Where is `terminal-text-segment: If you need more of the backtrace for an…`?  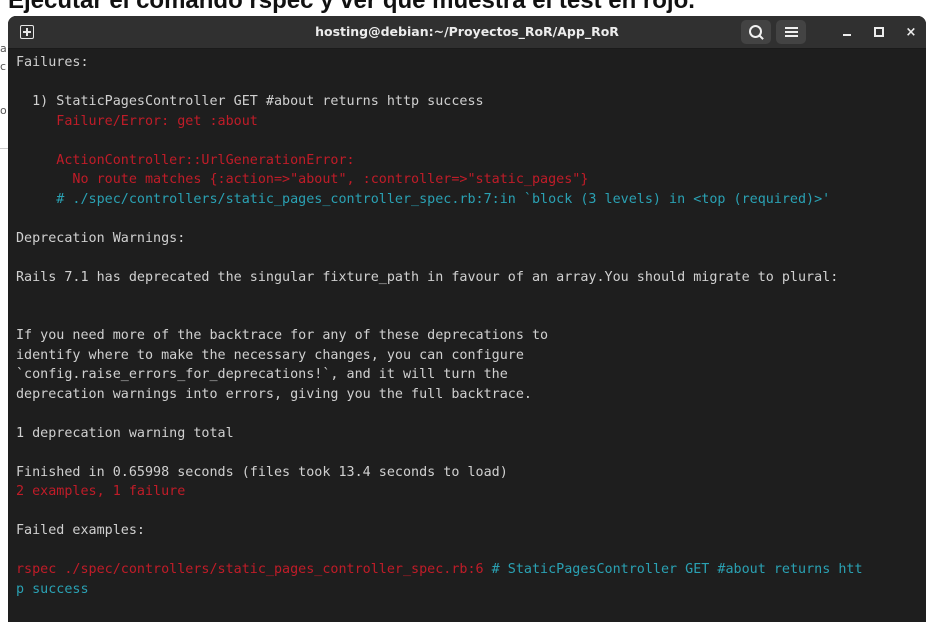
terminal-text-segment: If you need more of the backtrace for an… is located at coordinates (282, 335).